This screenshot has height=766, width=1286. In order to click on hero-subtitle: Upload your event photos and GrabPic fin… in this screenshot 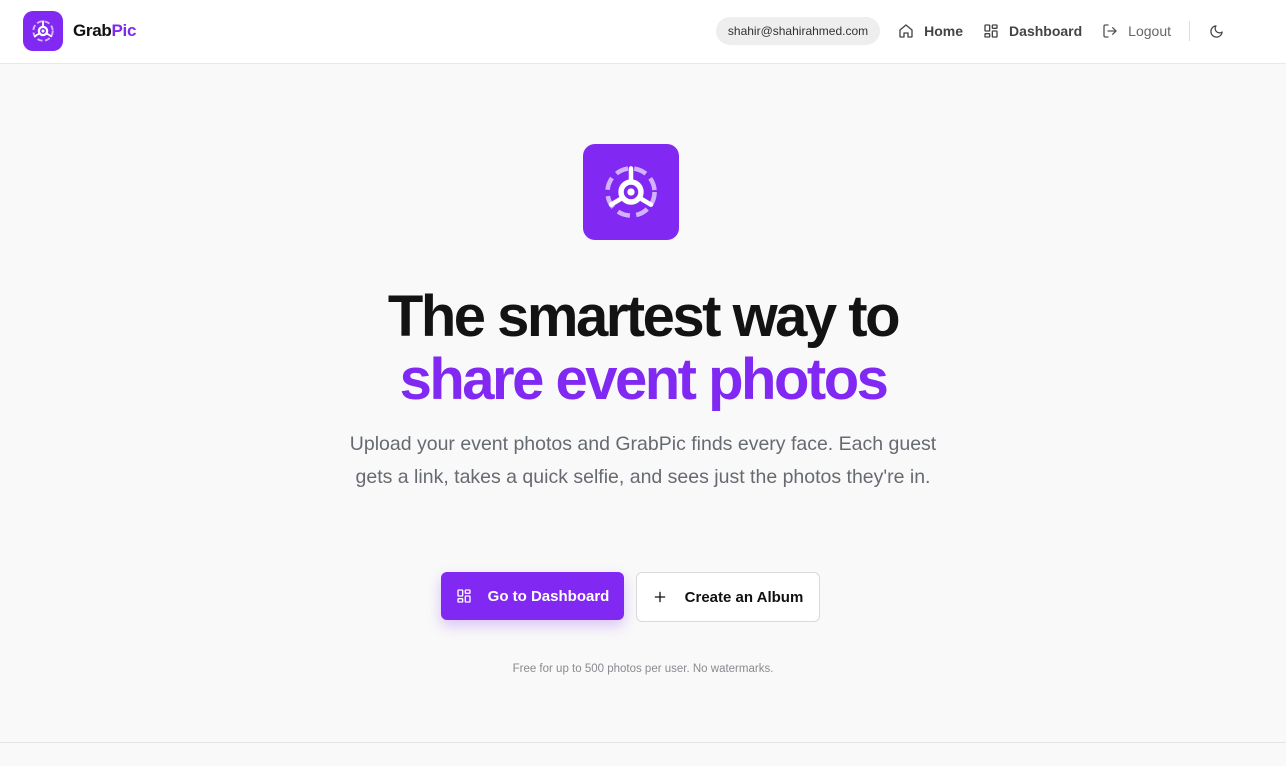, I will do `click(643, 460)`.